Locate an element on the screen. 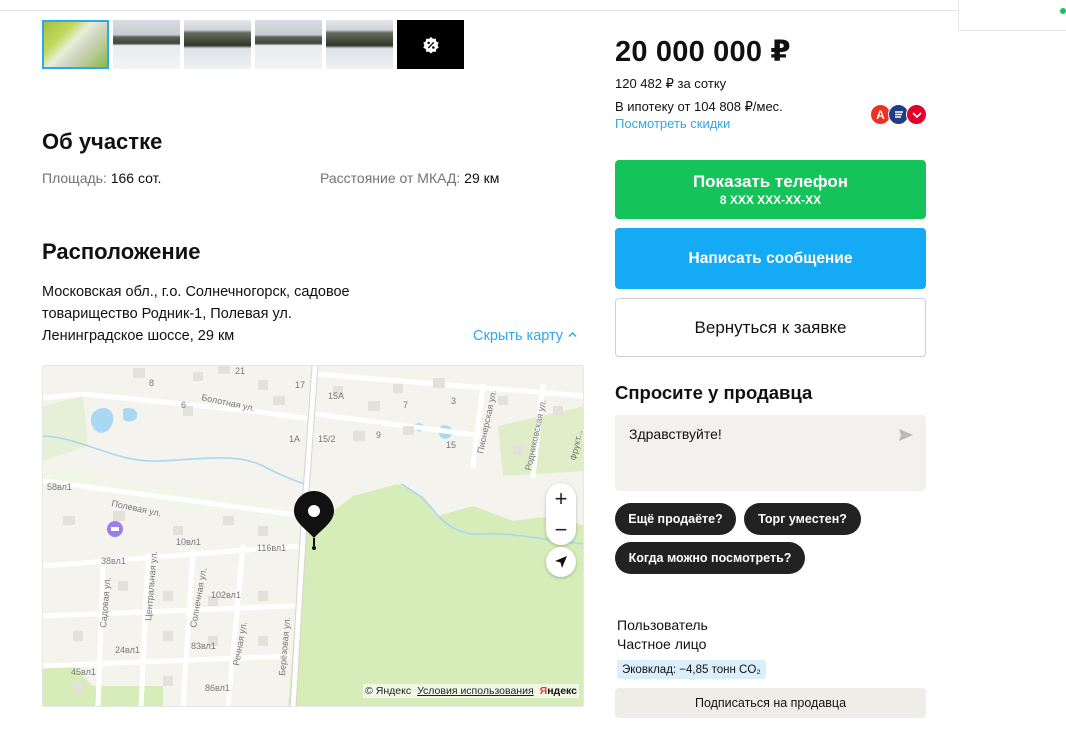 The height and width of the screenshot is (752, 1066). map-label: 83вл1 is located at coordinates (203, 646).